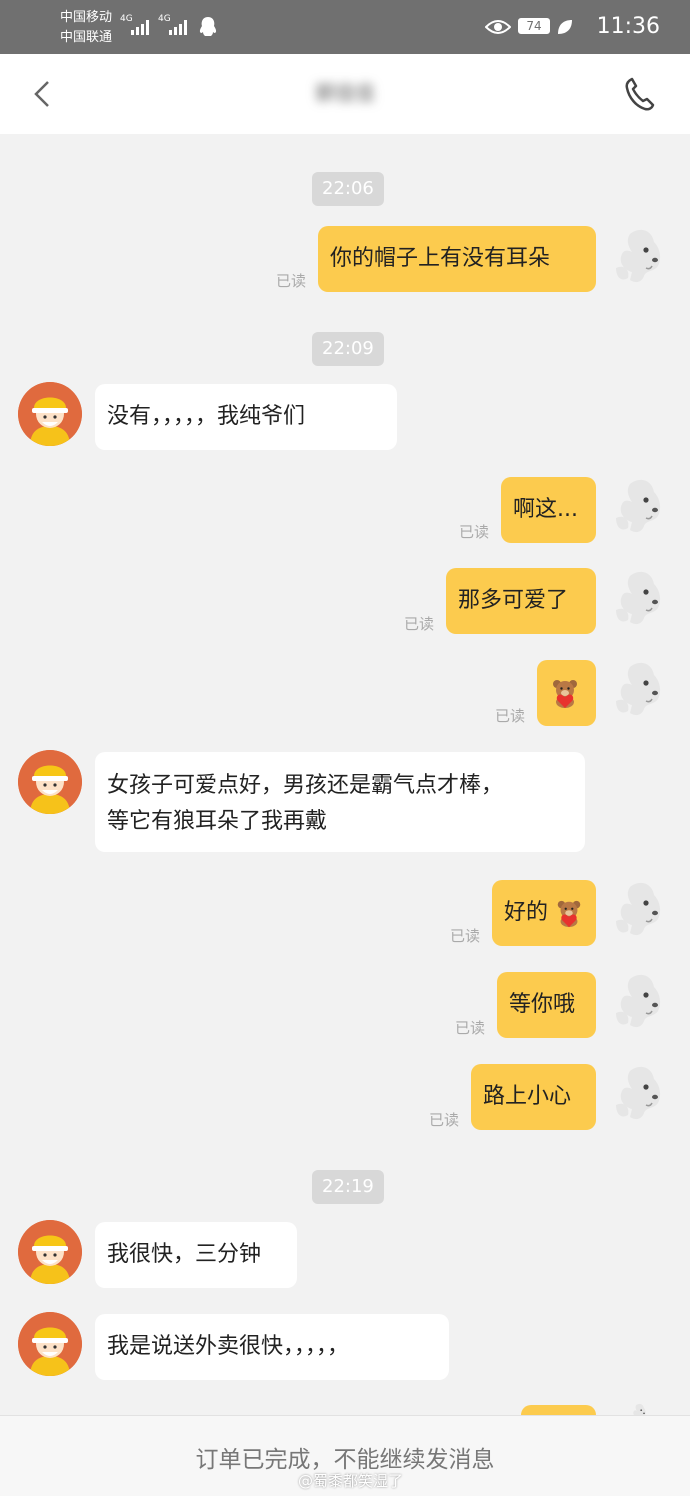 The height and width of the screenshot is (1496, 690). What do you see at coordinates (527, 1096) in the screenshot?
I see `message-text: 路上小心` at bounding box center [527, 1096].